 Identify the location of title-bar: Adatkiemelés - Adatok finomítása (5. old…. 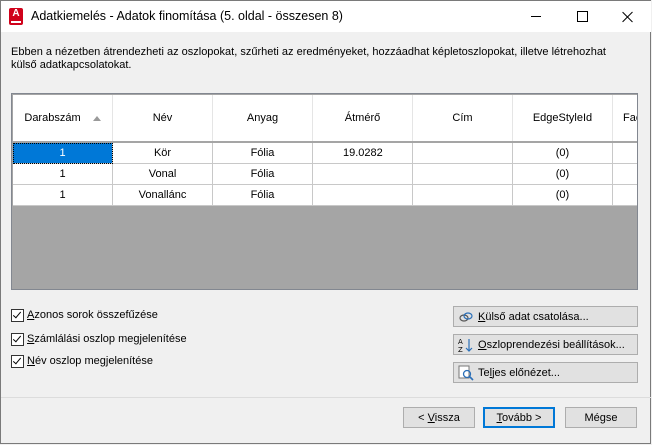
(326, 16).